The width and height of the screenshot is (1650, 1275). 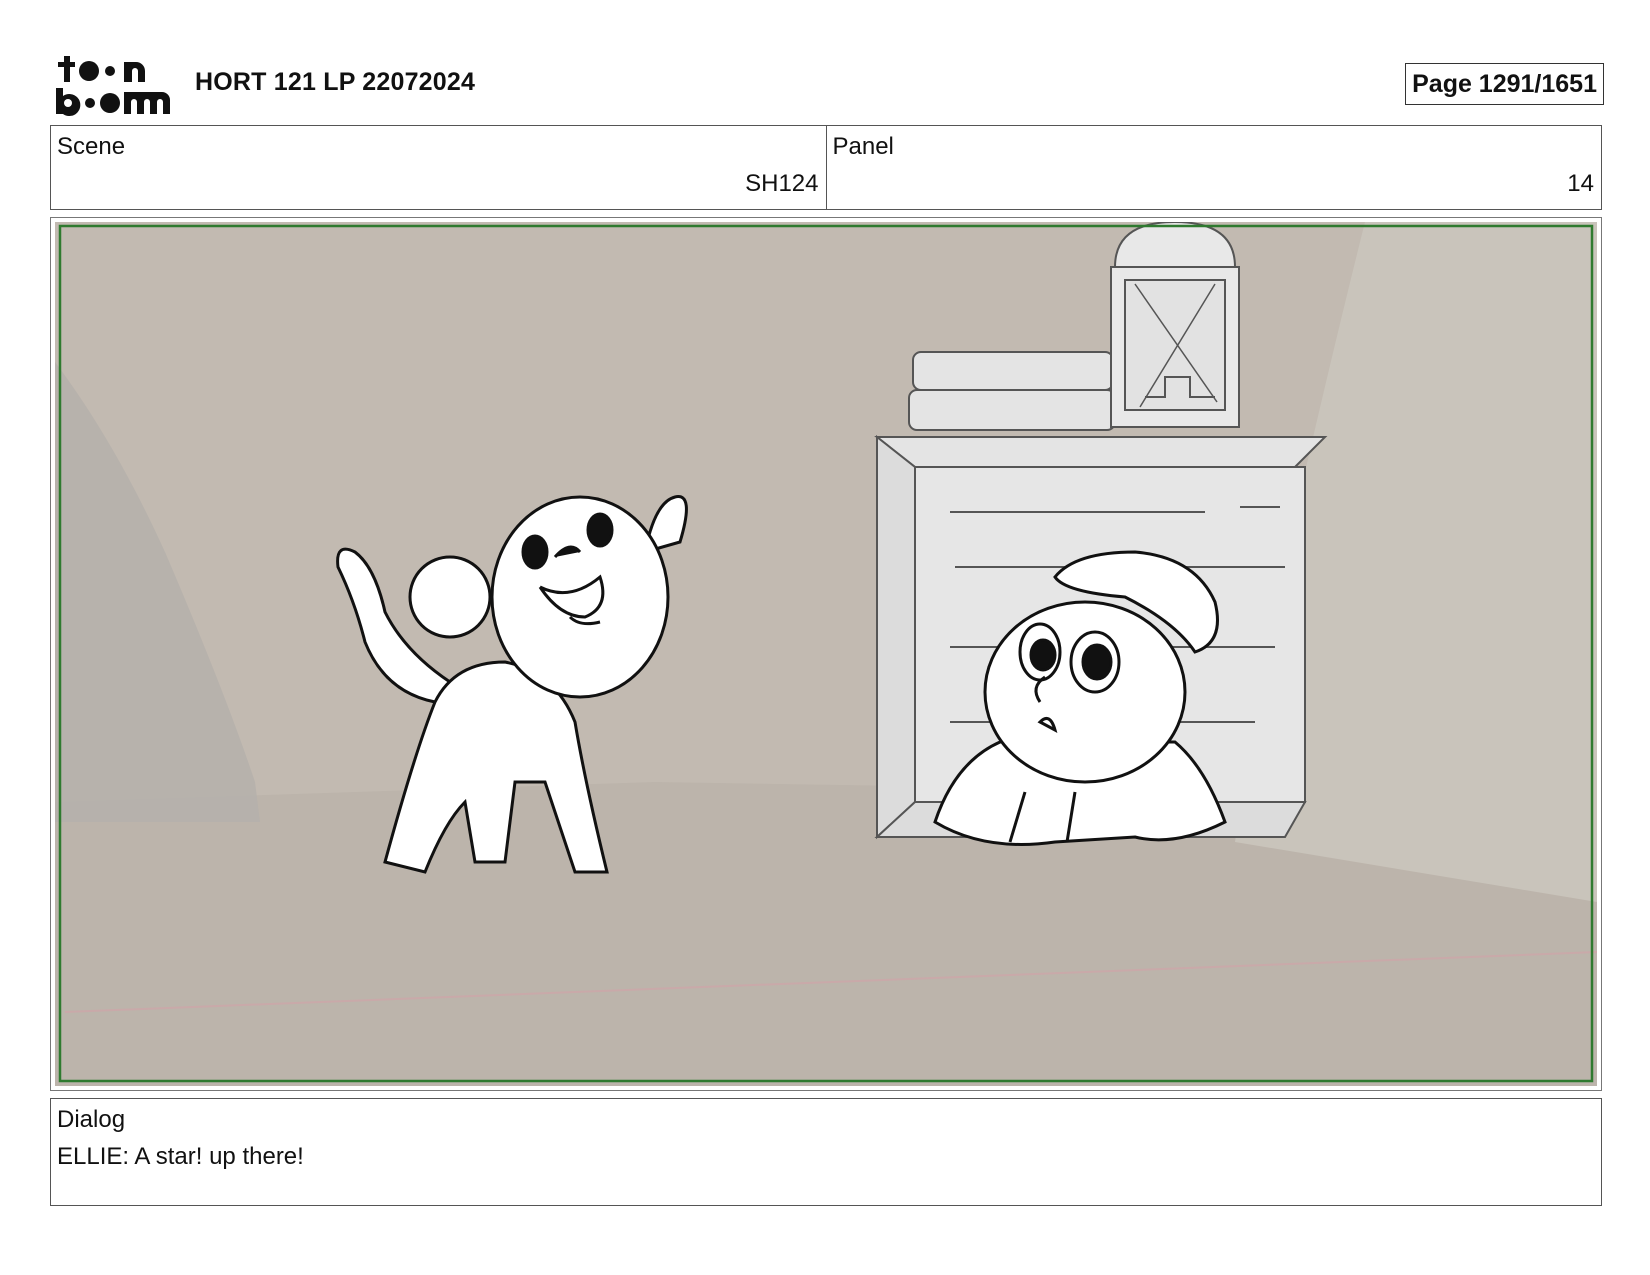 I want to click on page-number: Page 1291/1651, so click(x=1504, y=84).